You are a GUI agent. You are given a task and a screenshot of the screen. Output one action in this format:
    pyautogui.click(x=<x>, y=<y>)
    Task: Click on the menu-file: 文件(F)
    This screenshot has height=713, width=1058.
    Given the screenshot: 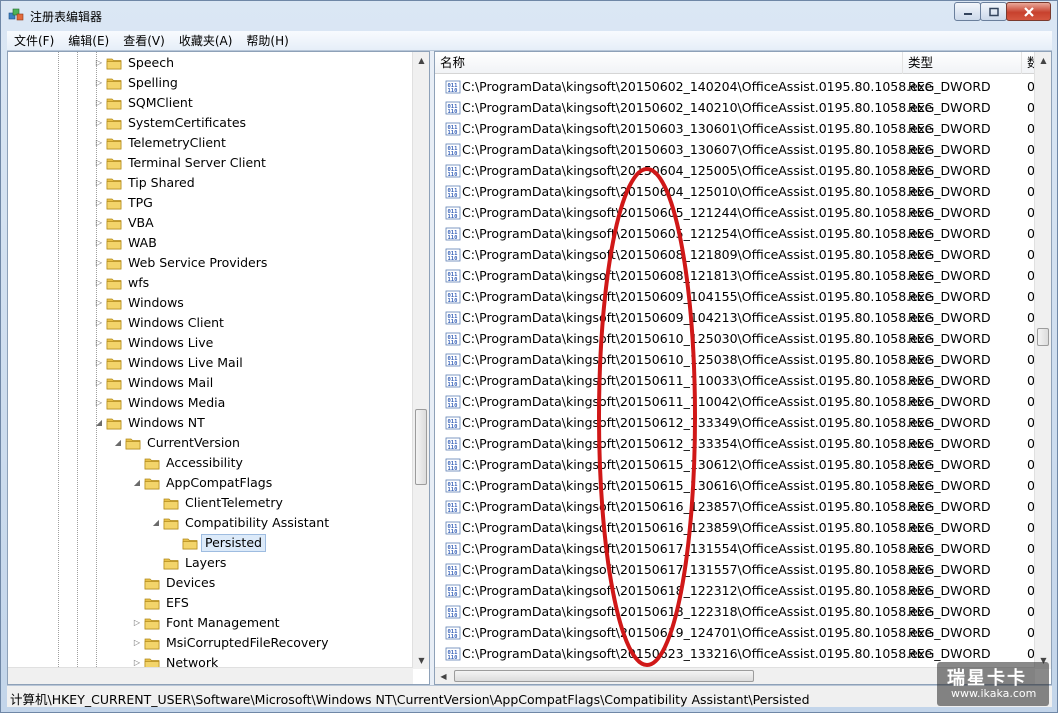 What is the action you would take?
    pyautogui.click(x=34, y=41)
    